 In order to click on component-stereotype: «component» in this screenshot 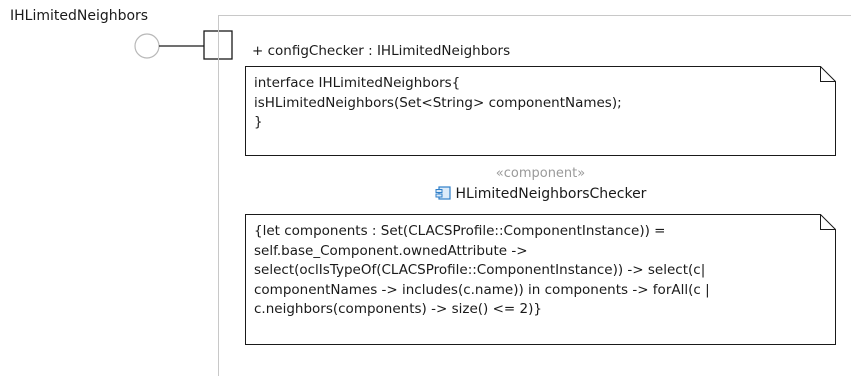, I will do `click(540, 173)`.